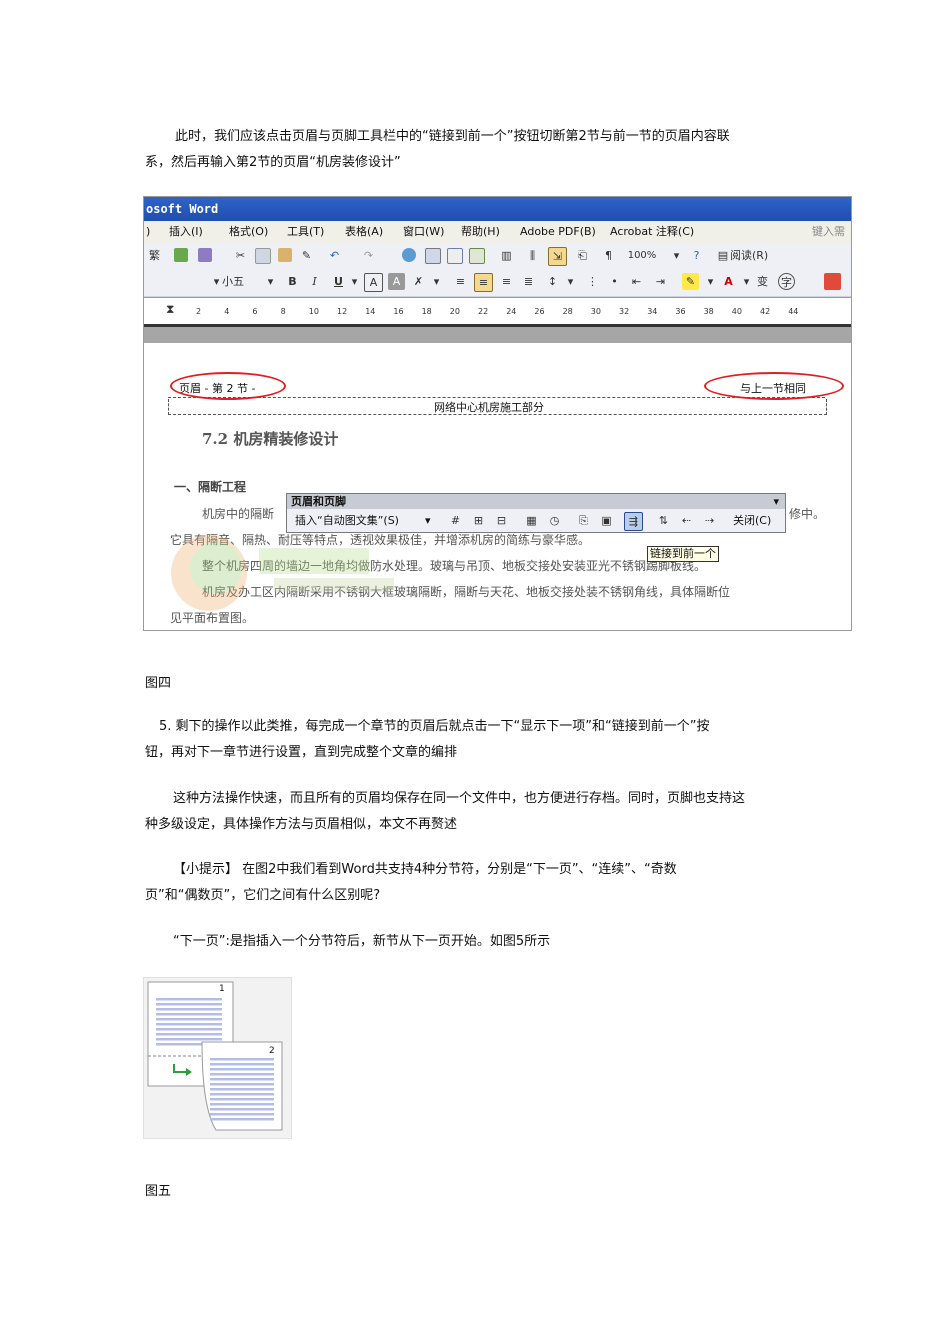 Image resolution: width=950 pixels, height=1344 pixels. What do you see at coordinates (408, 255) in the screenshot?
I see `hyperlink-icon` at bounding box center [408, 255].